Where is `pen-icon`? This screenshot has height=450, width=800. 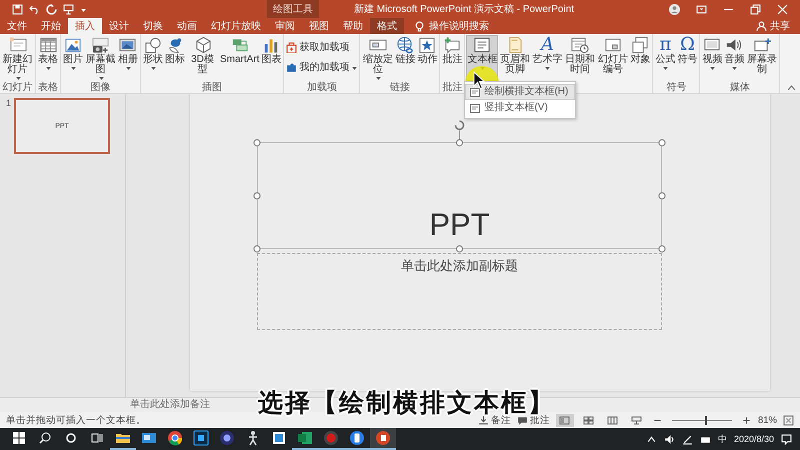
pen-icon is located at coordinates (687, 439).